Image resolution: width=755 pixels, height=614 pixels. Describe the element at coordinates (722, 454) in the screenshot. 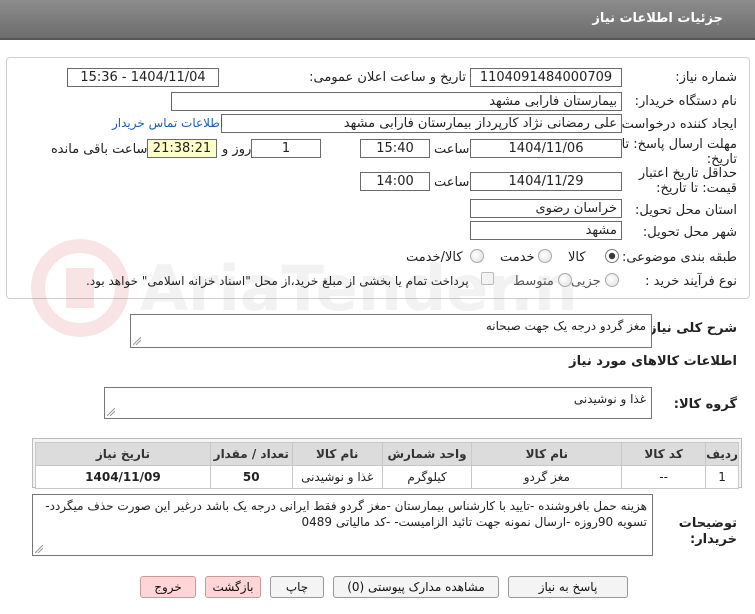

I see `col-header-row-number: ردیف` at that location.